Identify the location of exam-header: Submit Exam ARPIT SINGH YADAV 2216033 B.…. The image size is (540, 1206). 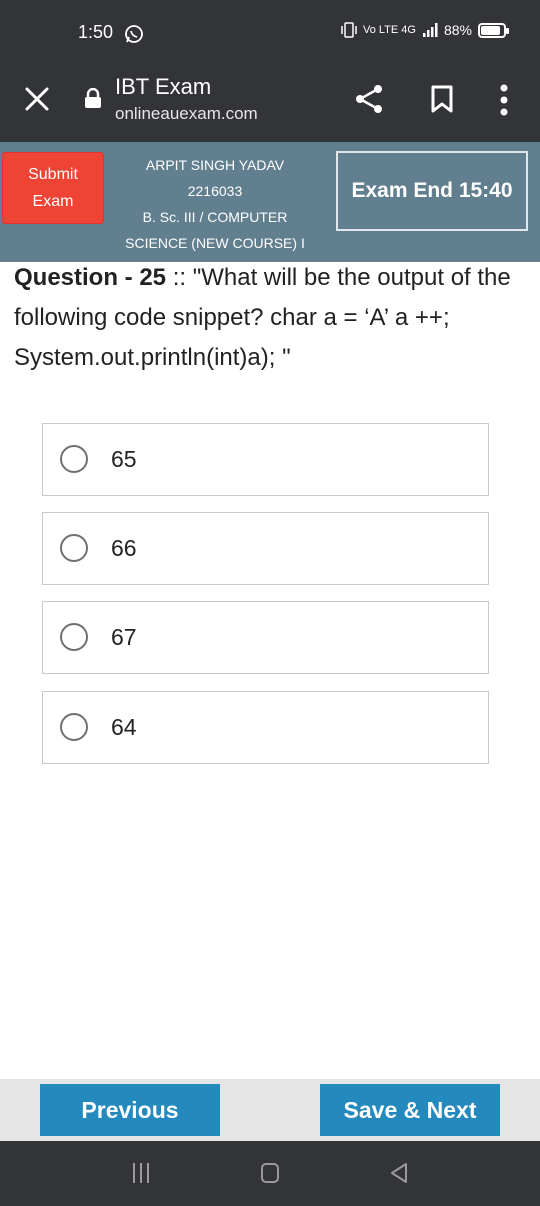
(270, 202).